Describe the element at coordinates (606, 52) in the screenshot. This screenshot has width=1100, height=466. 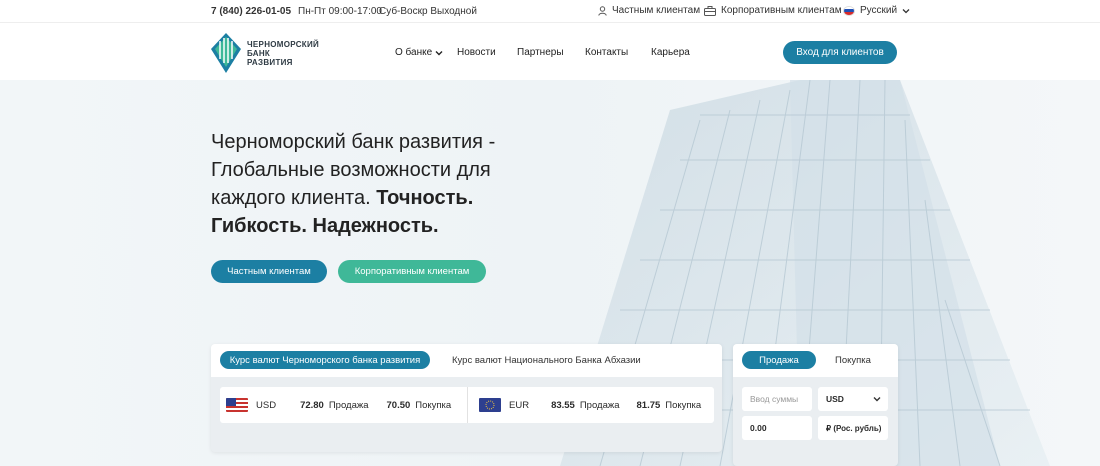
I see `nav-contacts: Контакты` at that location.